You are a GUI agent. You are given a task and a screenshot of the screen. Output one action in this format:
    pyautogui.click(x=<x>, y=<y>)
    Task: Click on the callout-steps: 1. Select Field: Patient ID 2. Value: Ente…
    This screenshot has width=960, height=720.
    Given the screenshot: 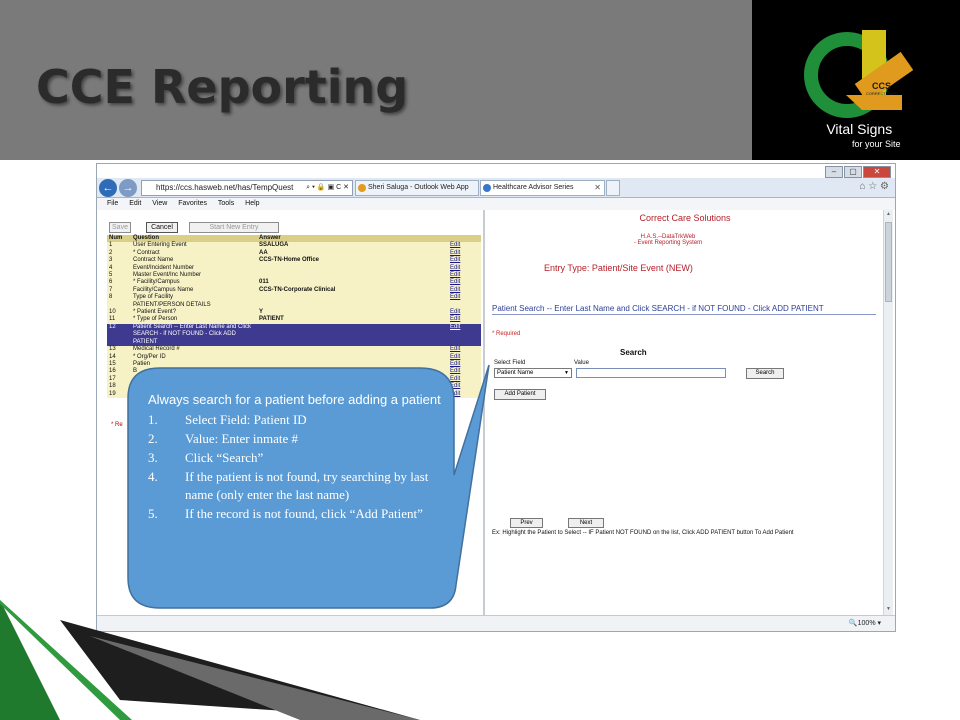 What is the action you would take?
    pyautogui.click(x=296, y=467)
    